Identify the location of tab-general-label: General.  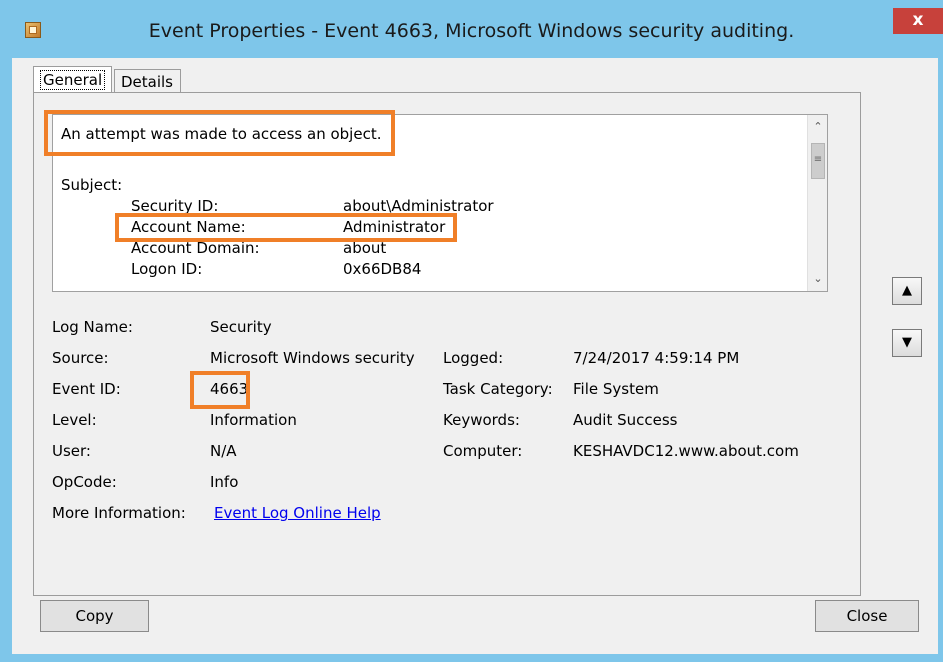
(73, 80).